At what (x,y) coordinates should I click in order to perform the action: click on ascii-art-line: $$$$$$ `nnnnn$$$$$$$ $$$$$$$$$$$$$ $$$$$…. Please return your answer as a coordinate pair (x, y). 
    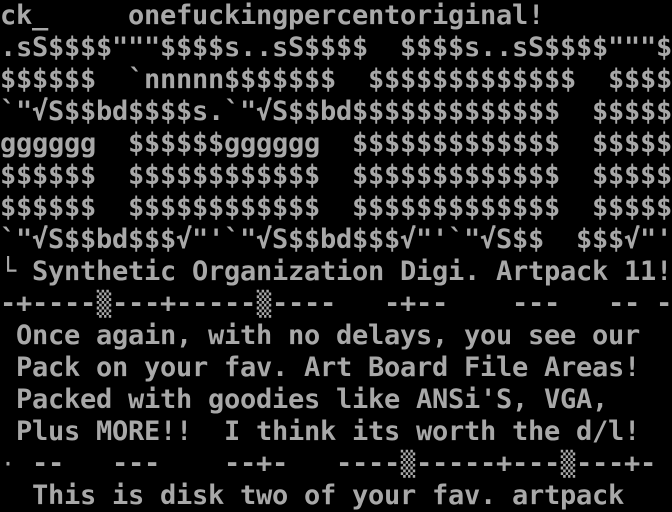
    Looking at the image, I should click on (336, 79).